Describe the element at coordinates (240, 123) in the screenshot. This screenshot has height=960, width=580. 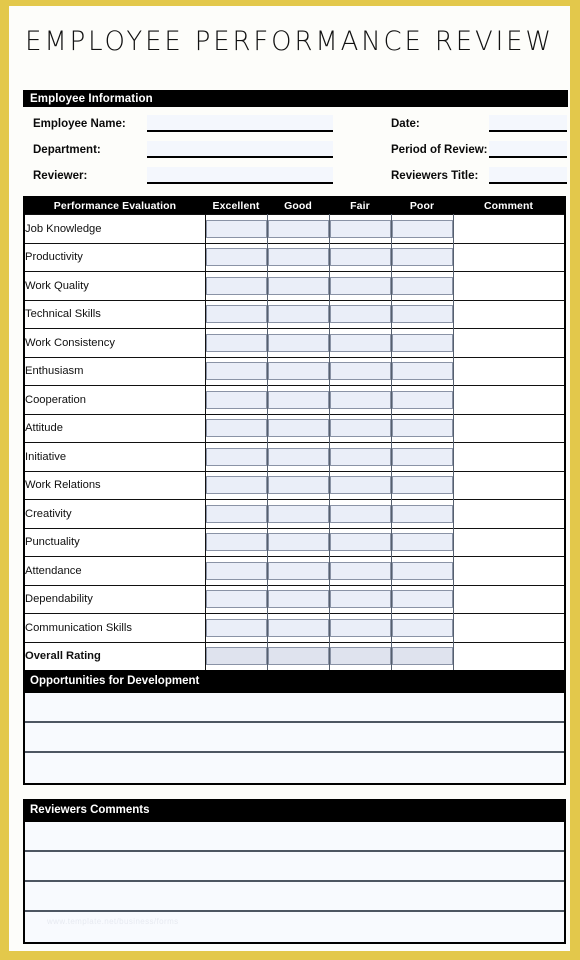
I see `field-employee-name-input` at that location.